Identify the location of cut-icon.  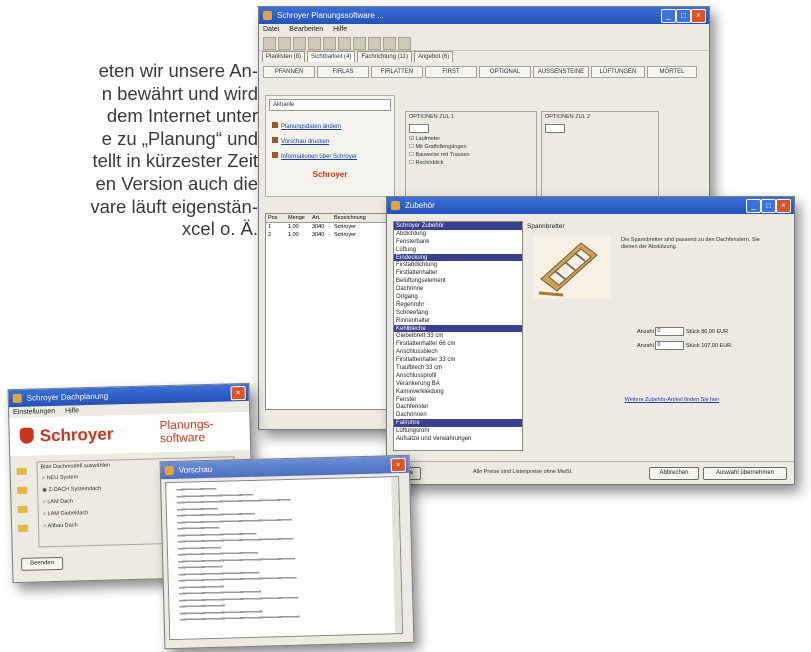
(329, 43).